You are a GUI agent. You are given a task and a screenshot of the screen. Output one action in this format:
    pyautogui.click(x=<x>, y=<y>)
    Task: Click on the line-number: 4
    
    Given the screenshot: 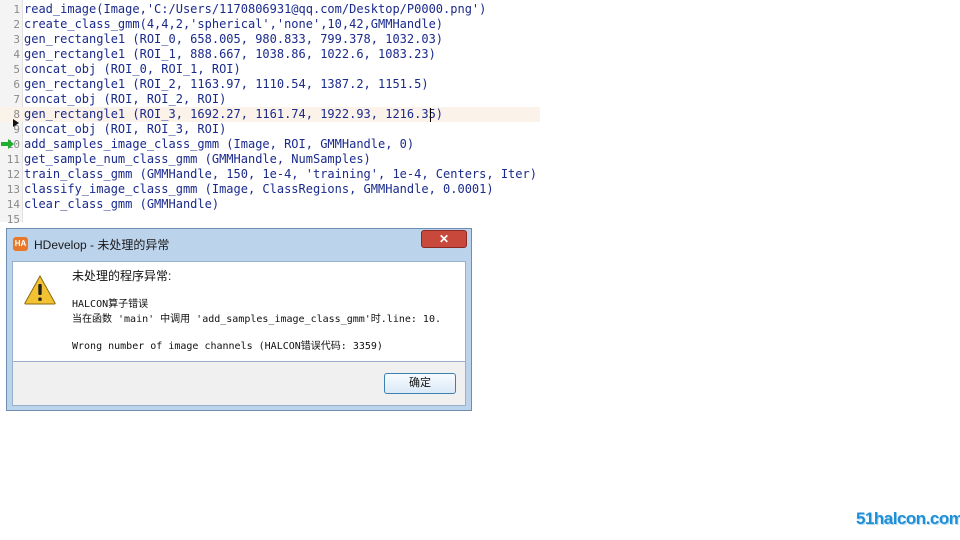 What is the action you would take?
    pyautogui.click(x=16, y=54)
    